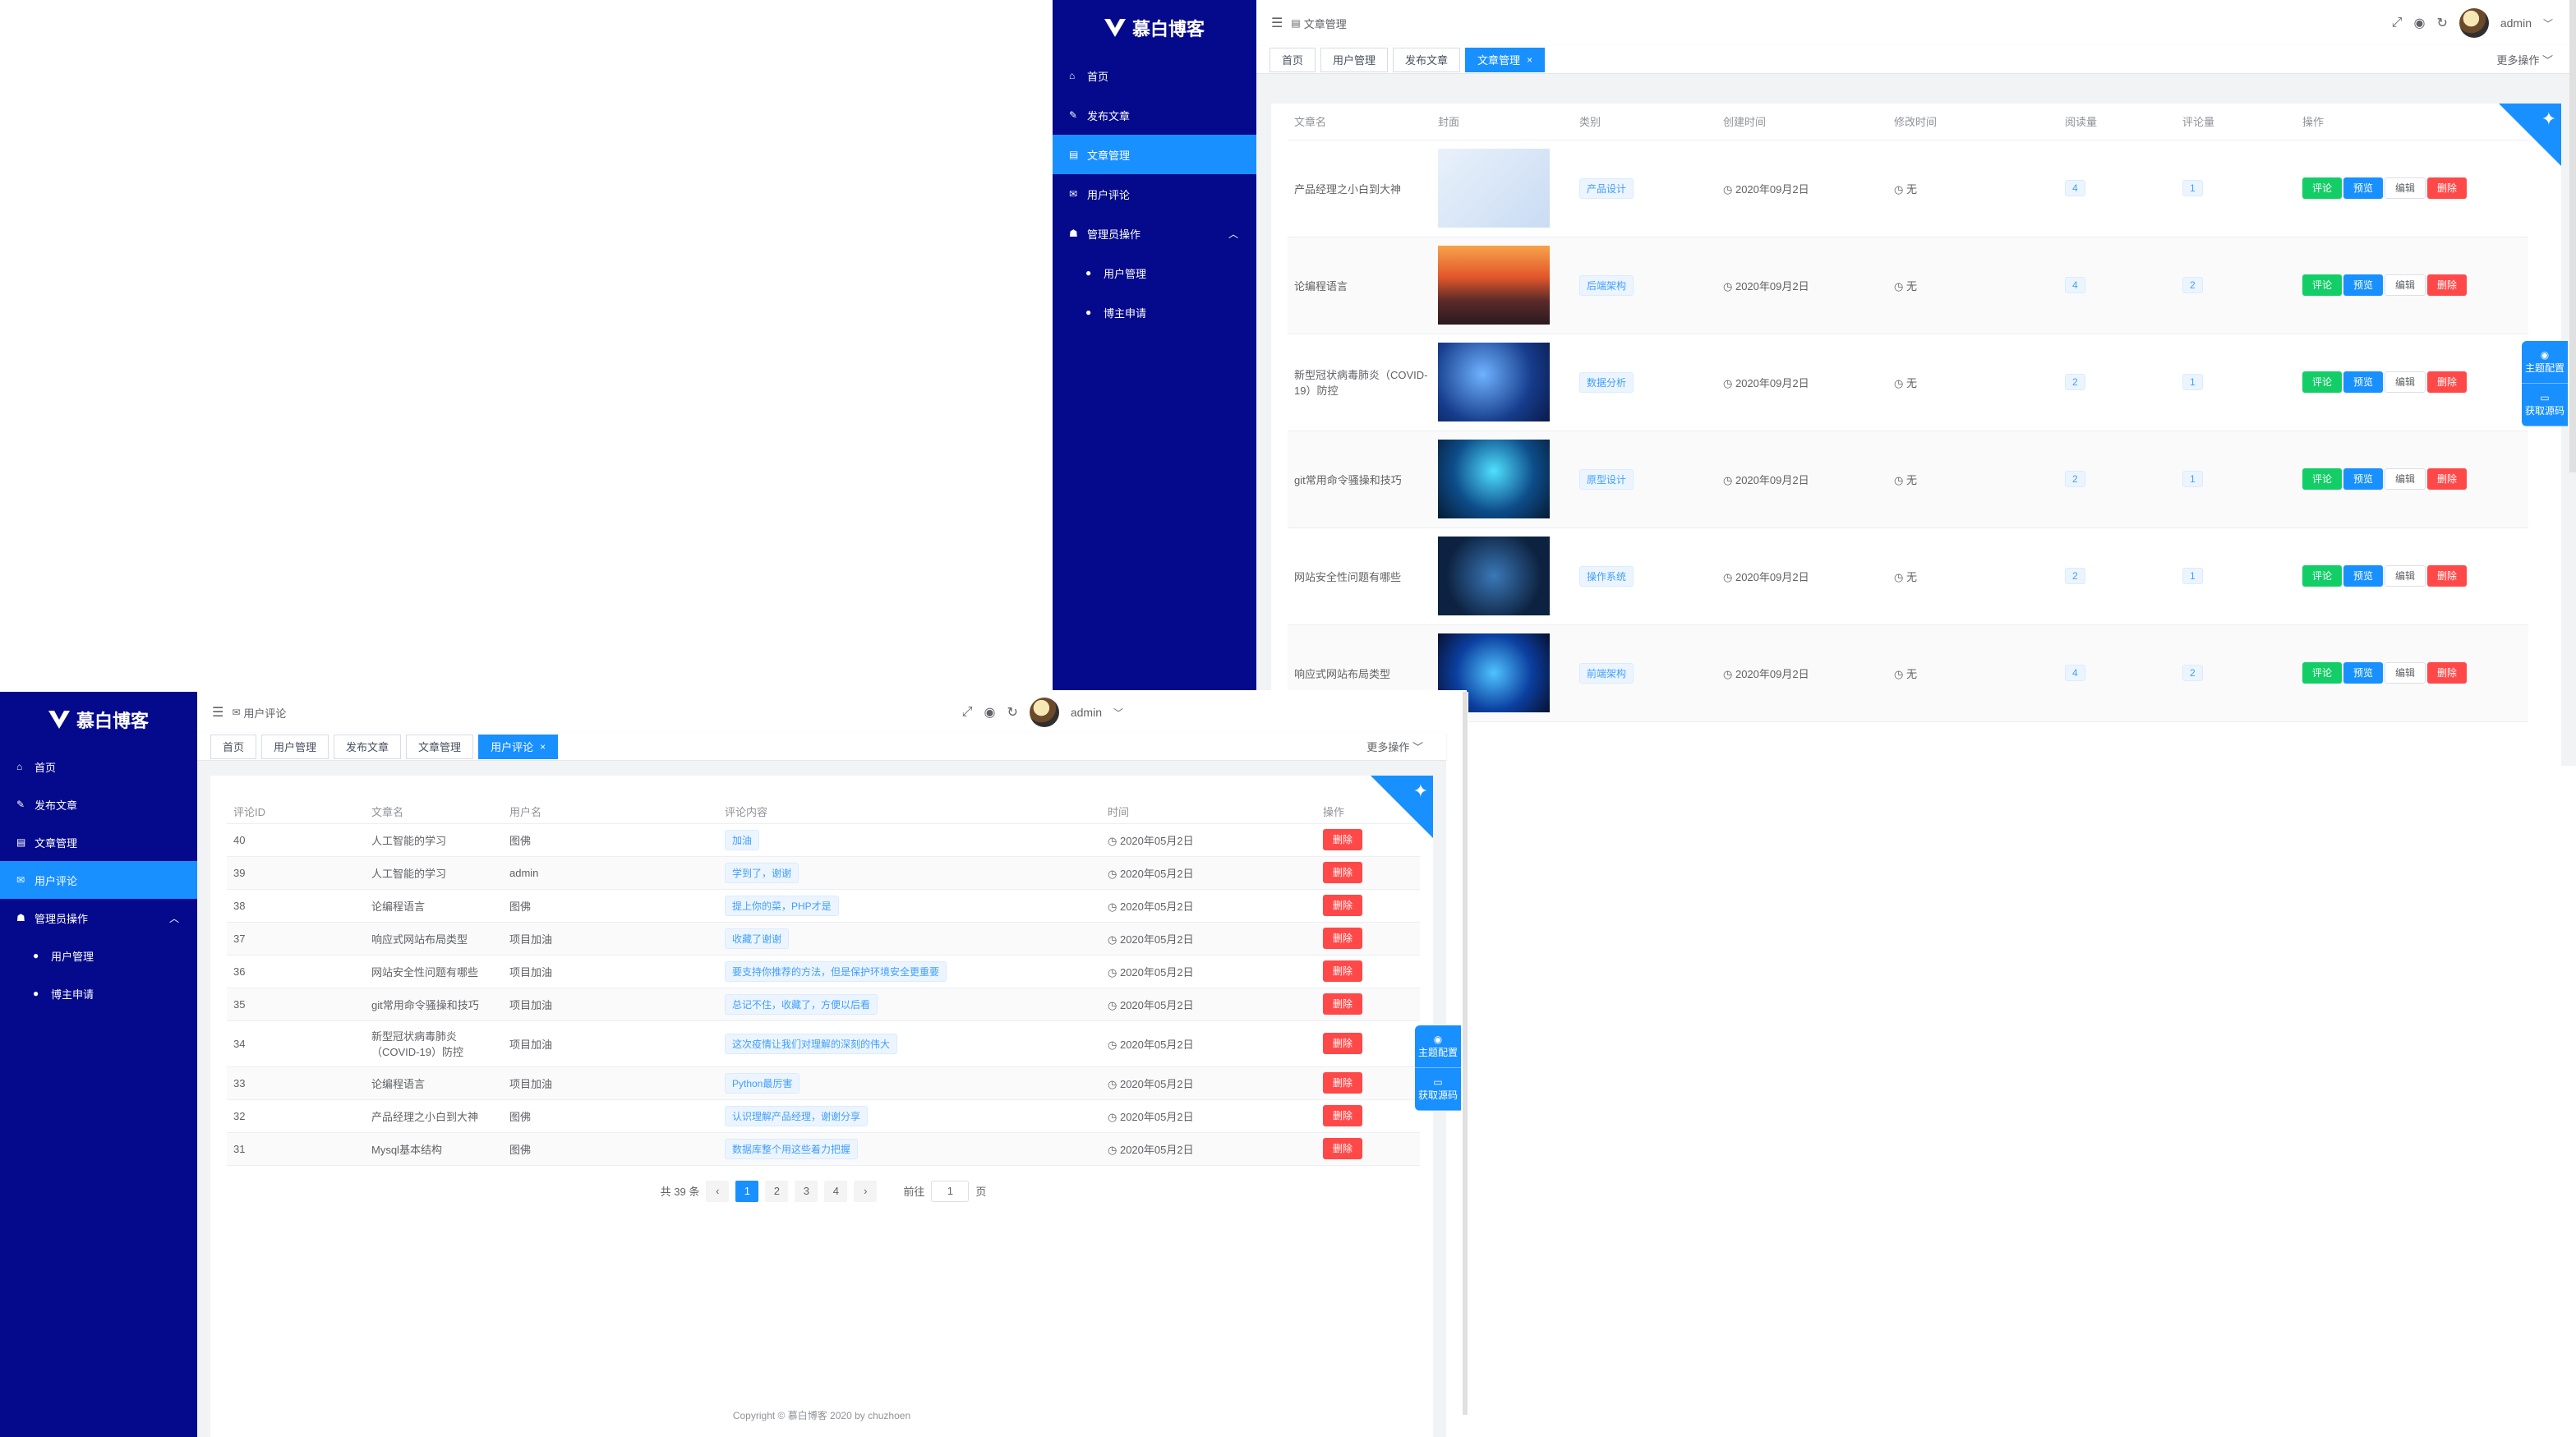  What do you see at coordinates (950, 1191) in the screenshot?
I see `goto-page-input: 1` at bounding box center [950, 1191].